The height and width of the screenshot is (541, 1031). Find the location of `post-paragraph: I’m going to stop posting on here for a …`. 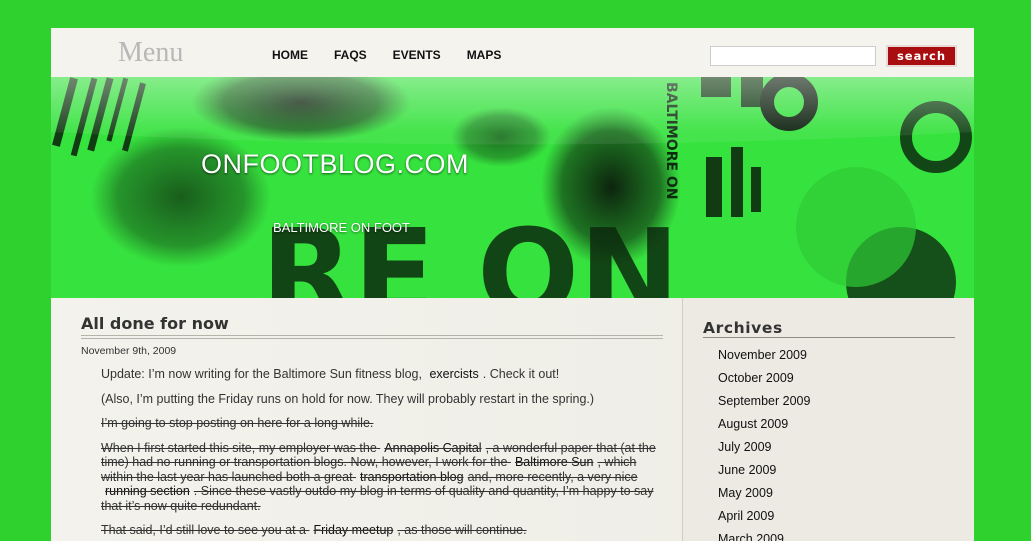

post-paragraph: I’m going to stop posting on here for a … is located at coordinates (237, 423).